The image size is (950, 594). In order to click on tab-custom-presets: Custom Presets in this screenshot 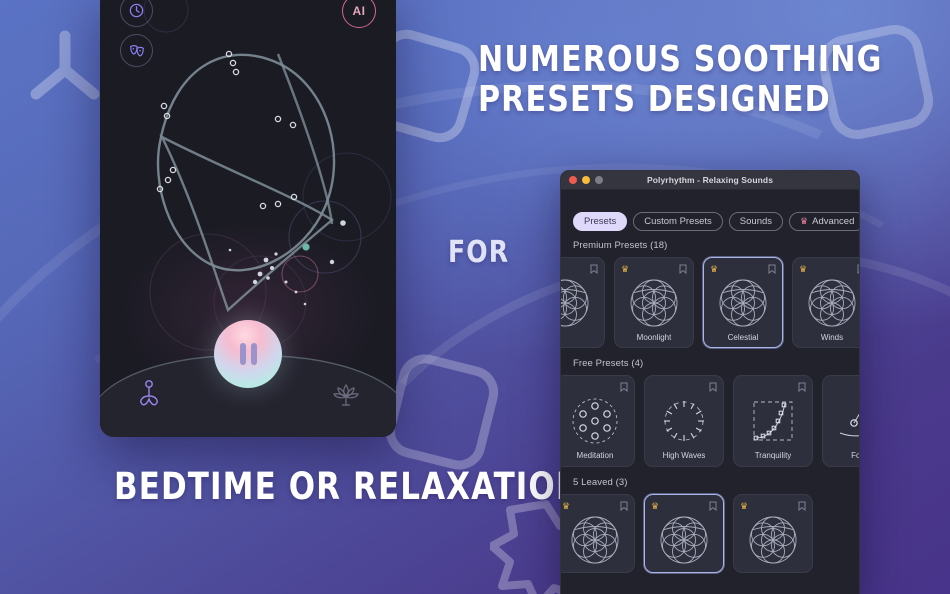, I will do `click(678, 221)`.